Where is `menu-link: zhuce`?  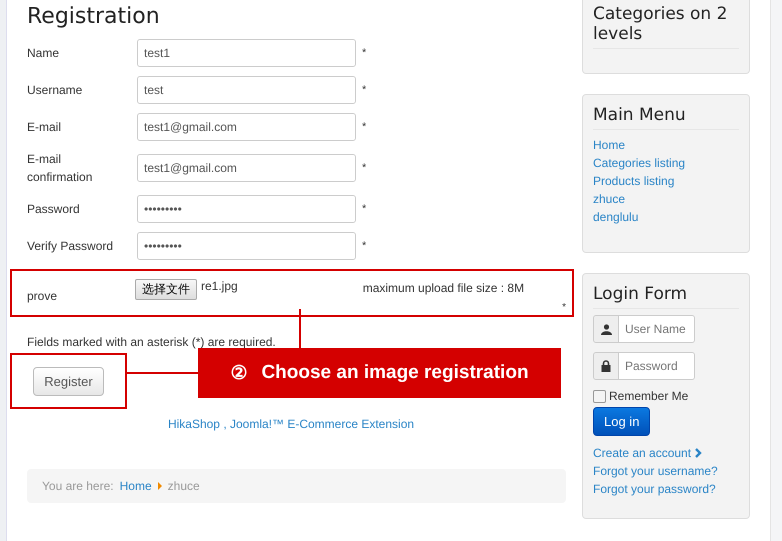
menu-link: zhuce is located at coordinates (666, 199).